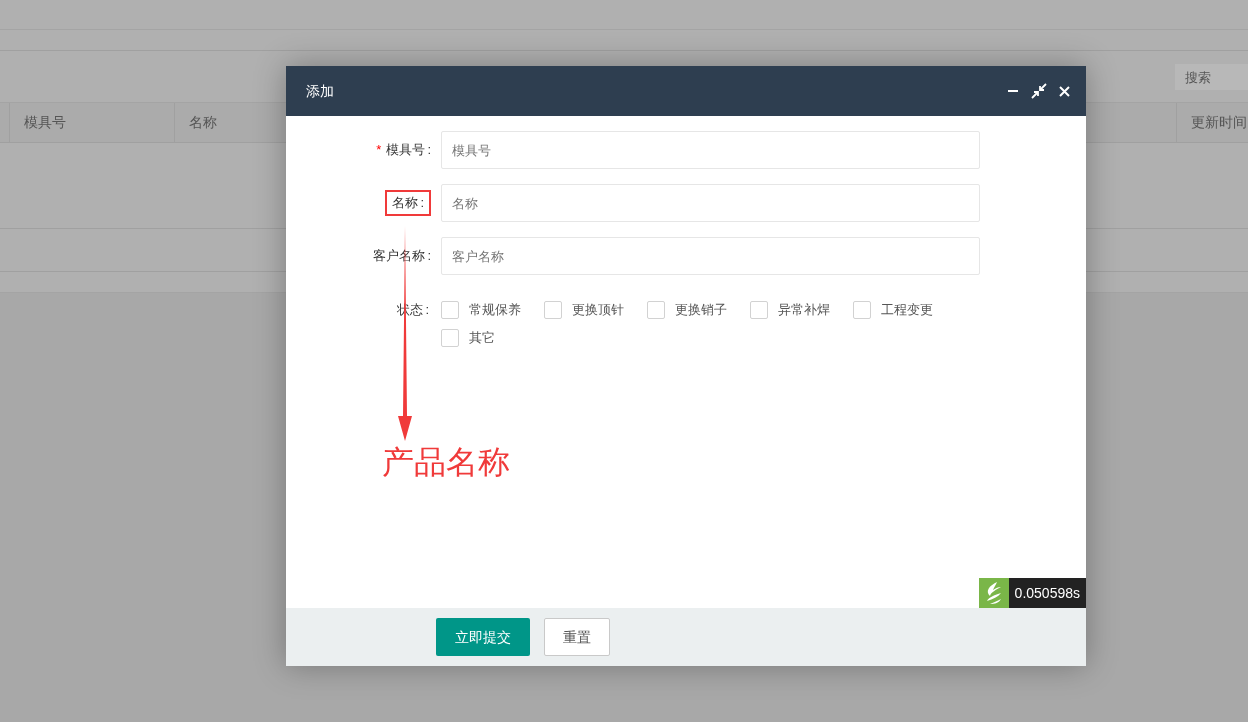 This screenshot has height=722, width=1248. Describe the element at coordinates (492, 310) in the screenshot. I see `status-checkbox: 常规保养` at that location.